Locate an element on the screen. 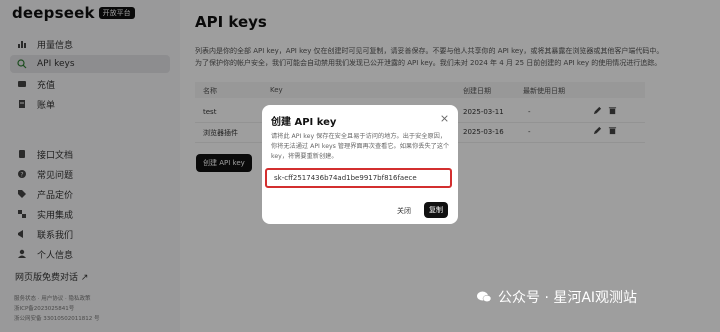 This screenshot has width=720, height=332. modal-title: 创建 API key is located at coordinates (304, 122).